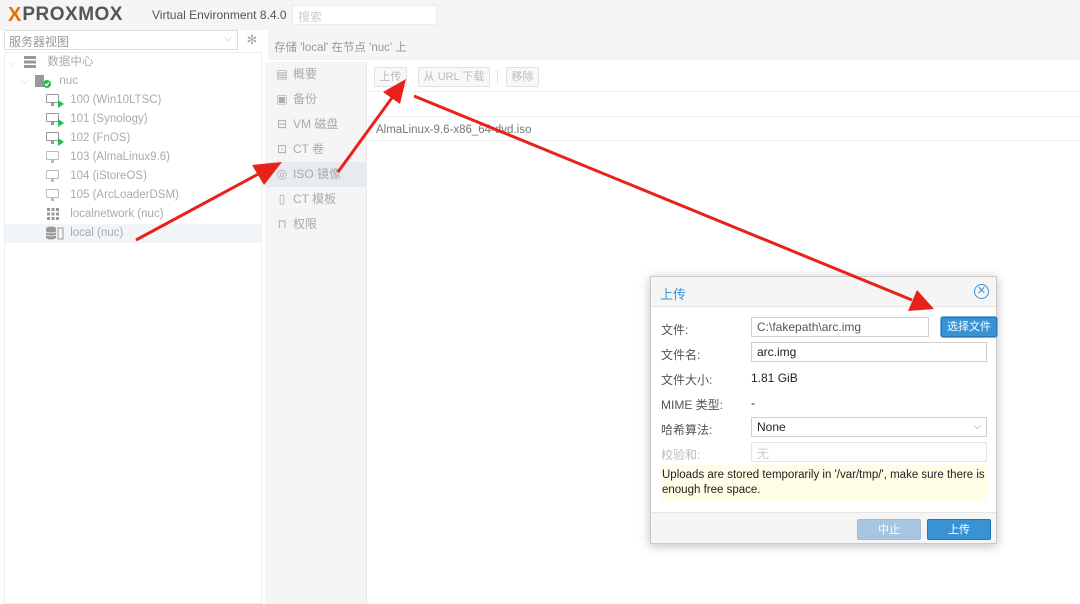  What do you see at coordinates (97, 233) in the screenshot?
I see `tree-label: local (nuc)` at bounding box center [97, 233].